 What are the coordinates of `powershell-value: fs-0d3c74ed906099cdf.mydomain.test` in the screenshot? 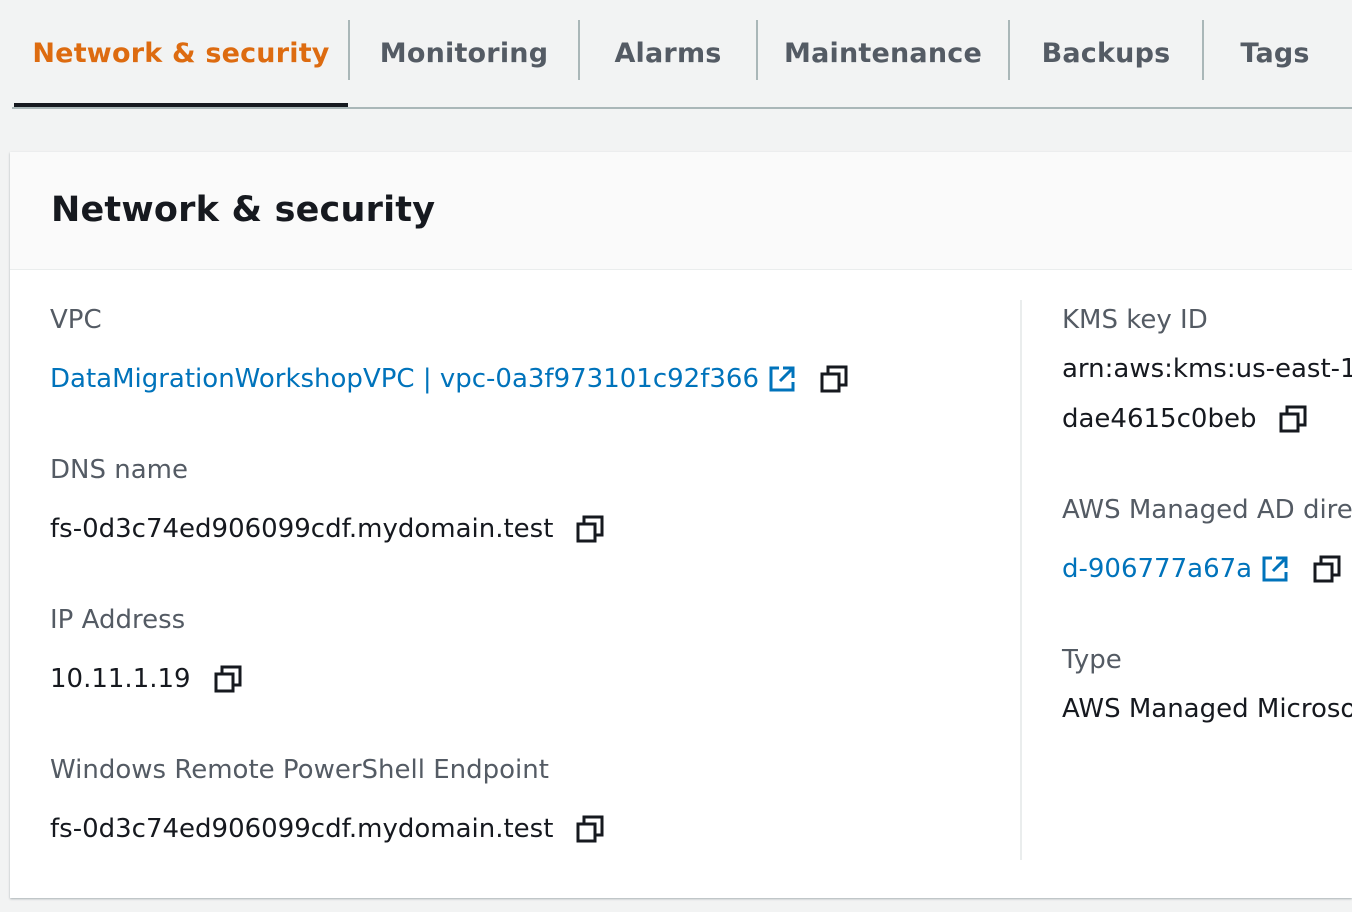 It's located at (302, 829).